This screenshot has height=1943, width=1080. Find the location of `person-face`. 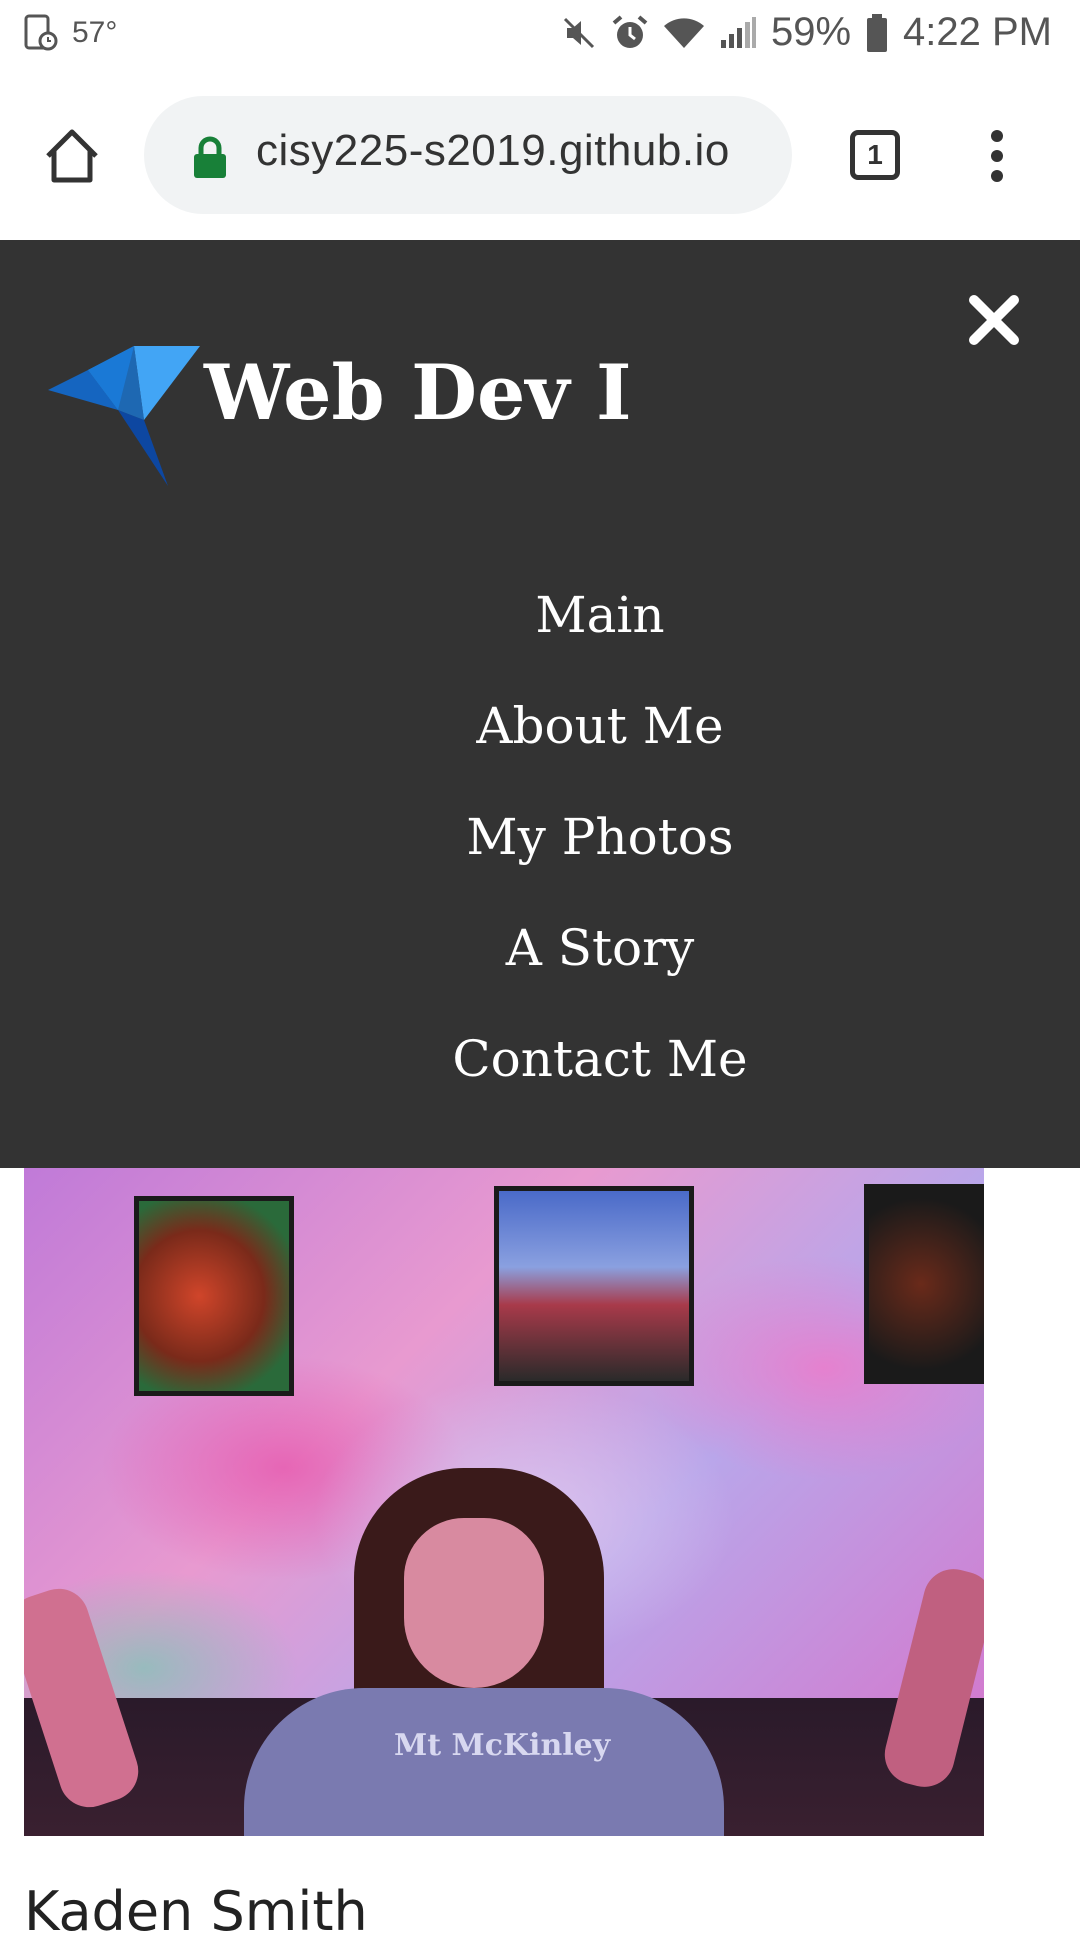

person-face is located at coordinates (474, 1603).